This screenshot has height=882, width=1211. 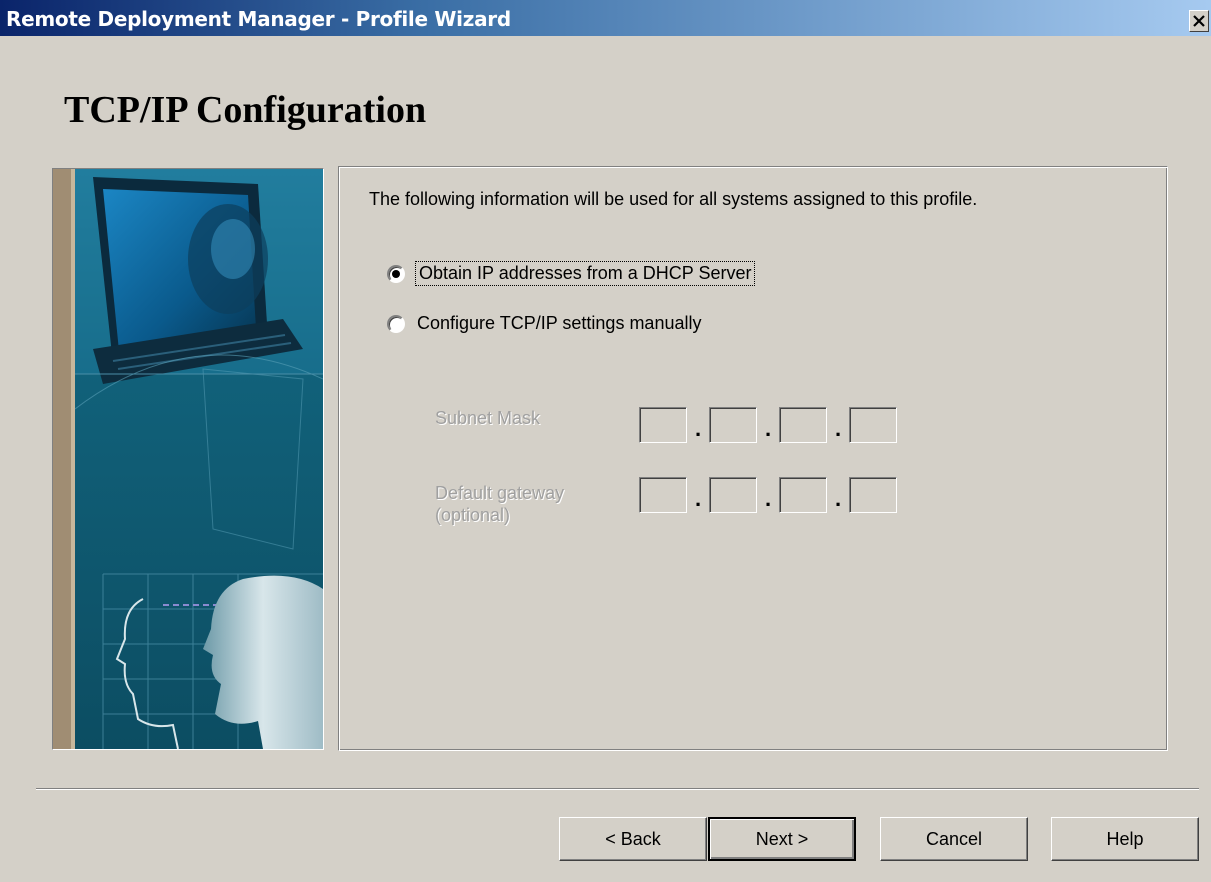 I want to click on page-title: TCP/IP Configuration, so click(x=245, y=110).